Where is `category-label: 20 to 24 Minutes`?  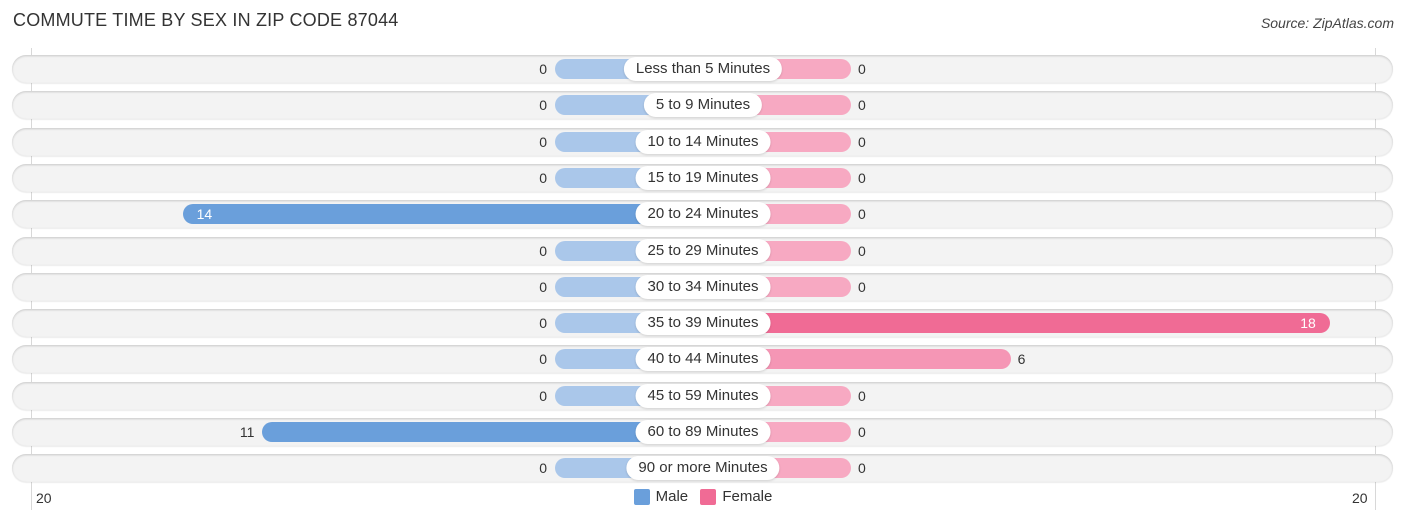
category-label: 20 to 24 Minutes is located at coordinates (703, 214).